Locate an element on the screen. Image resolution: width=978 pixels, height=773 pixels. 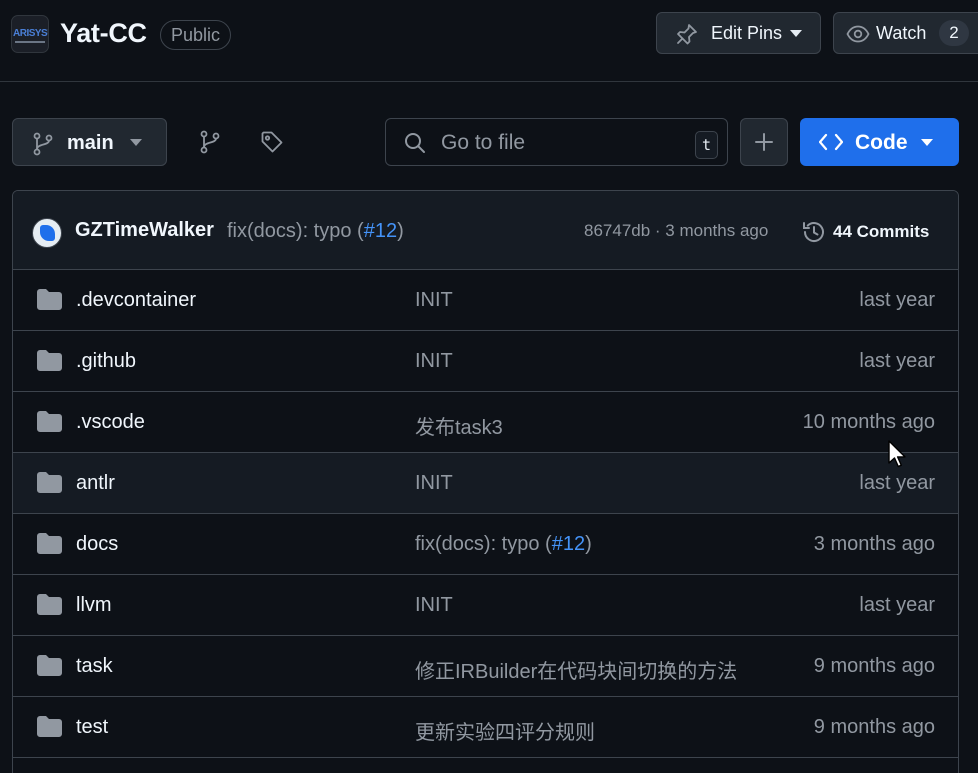
code-label: Code is located at coordinates (881, 142).